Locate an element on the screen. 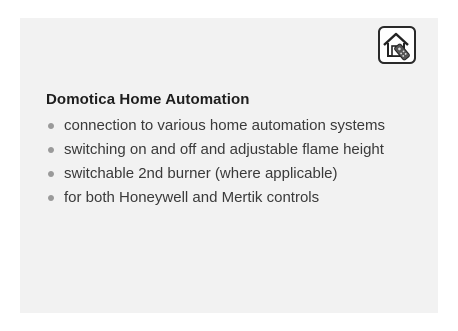  feature-text: for both Honeywell and Mertik controls is located at coordinates (192, 197).